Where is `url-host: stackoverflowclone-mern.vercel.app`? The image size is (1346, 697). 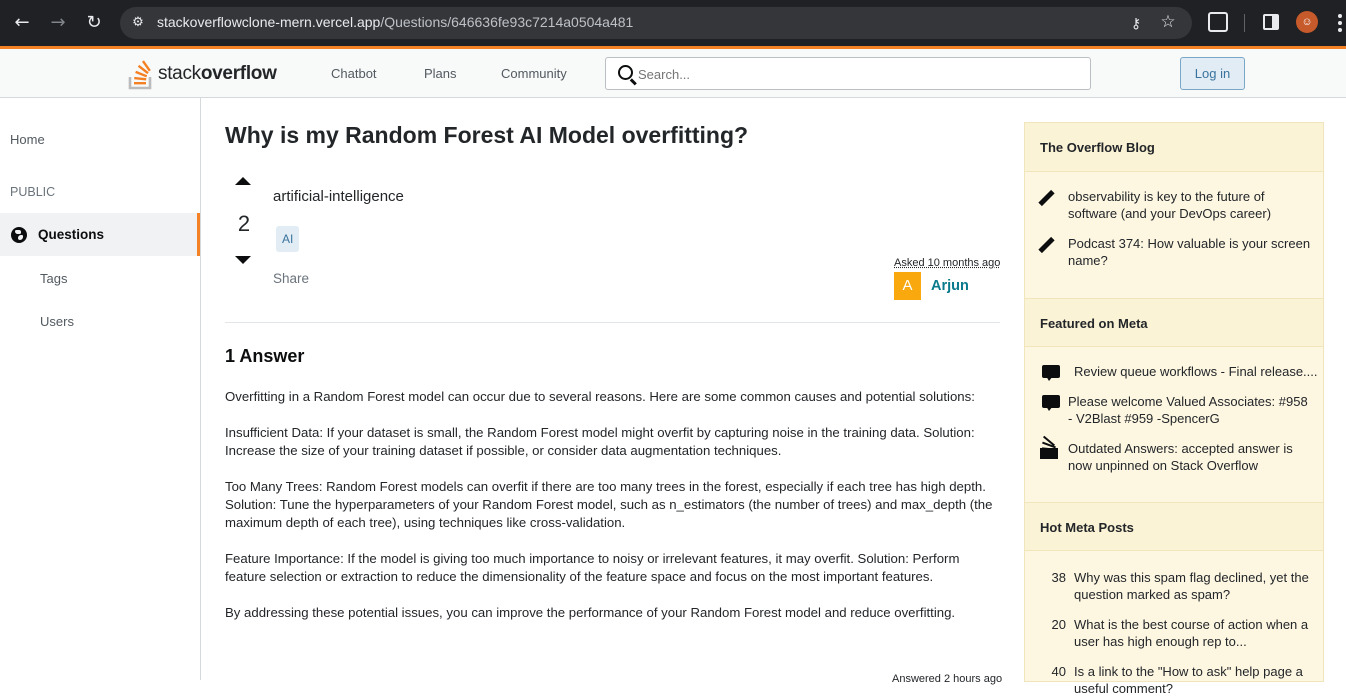
url-host: stackoverflowclone-mern.vercel.app is located at coordinates (269, 22).